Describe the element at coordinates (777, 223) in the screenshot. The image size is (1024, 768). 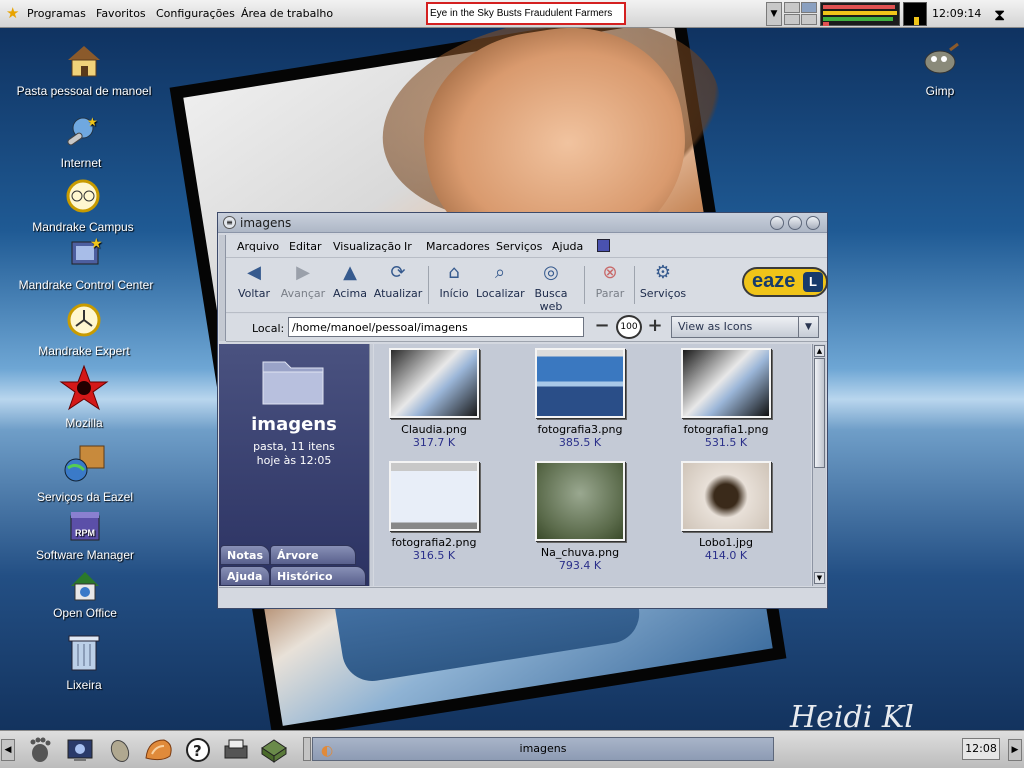
I see `minimize-button` at that location.